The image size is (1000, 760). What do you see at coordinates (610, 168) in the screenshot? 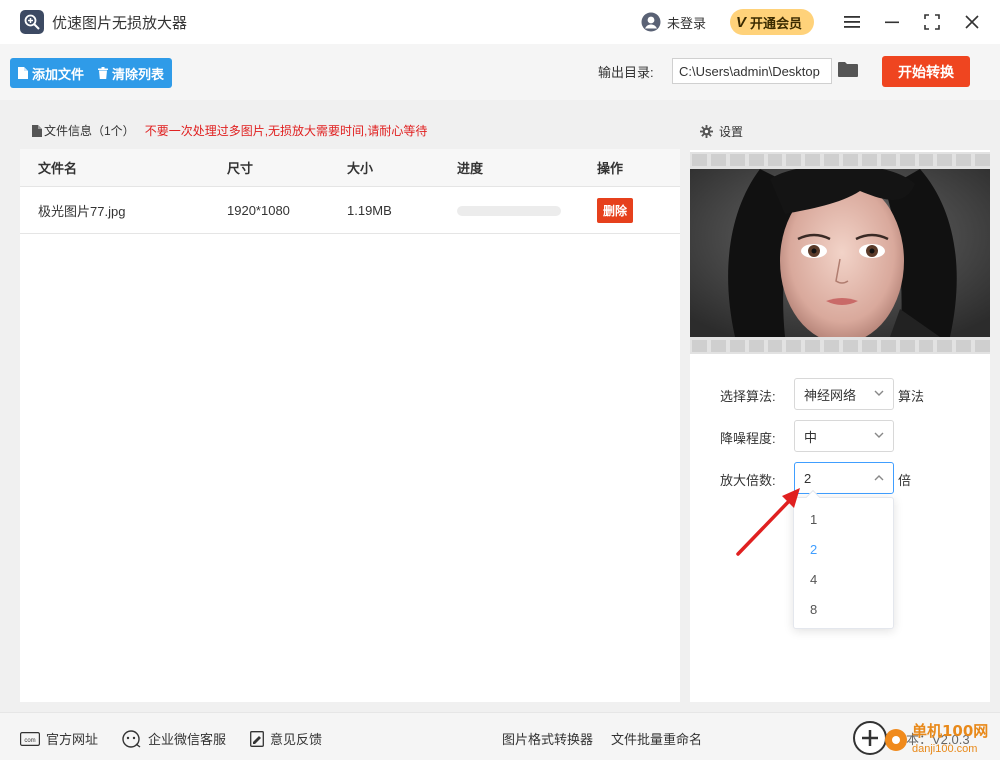
I see `col-header-action: 操作` at bounding box center [610, 168].